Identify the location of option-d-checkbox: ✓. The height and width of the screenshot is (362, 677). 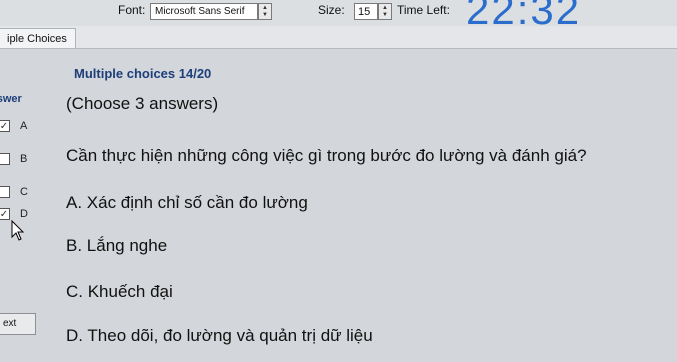
(5, 214).